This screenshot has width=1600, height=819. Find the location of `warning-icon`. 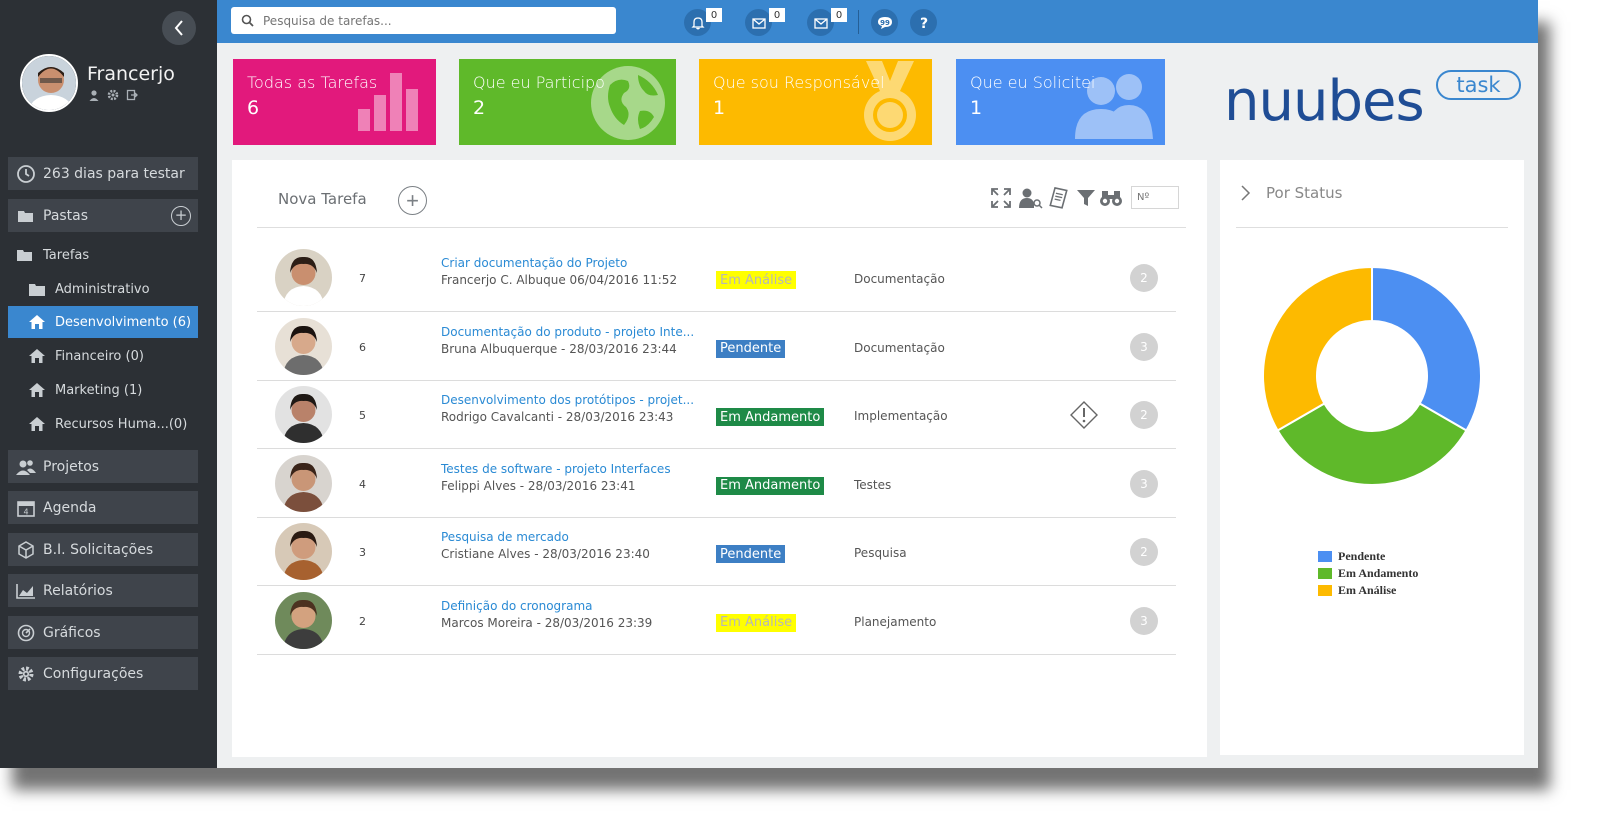

warning-icon is located at coordinates (1084, 415).